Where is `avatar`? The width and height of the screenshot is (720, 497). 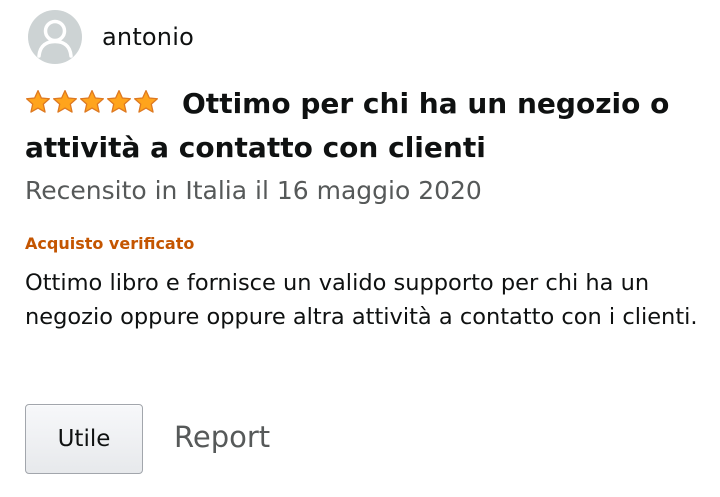 avatar is located at coordinates (55, 37).